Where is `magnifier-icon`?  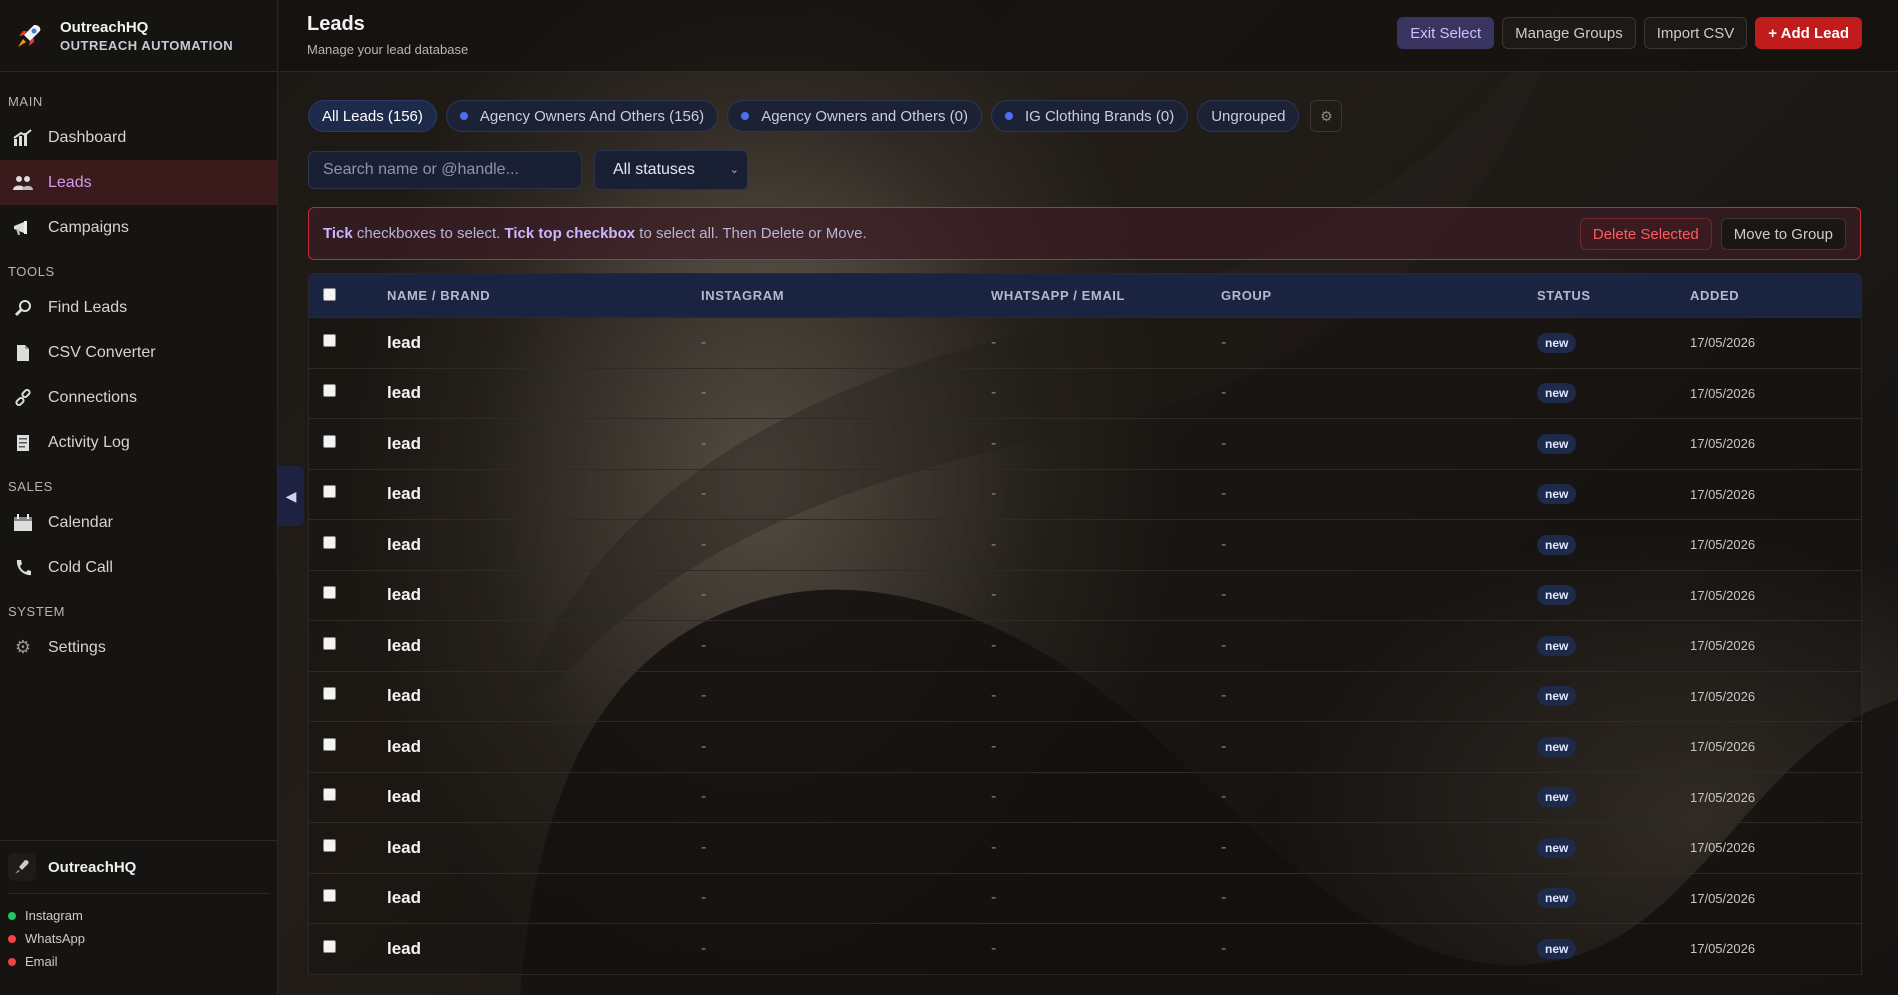 magnifier-icon is located at coordinates (23, 308).